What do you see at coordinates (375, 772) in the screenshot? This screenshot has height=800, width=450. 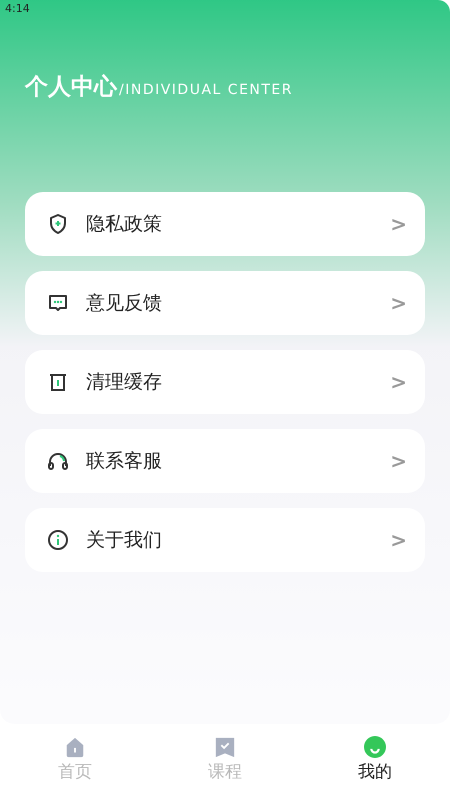 I see `tab-label: 我的` at bounding box center [375, 772].